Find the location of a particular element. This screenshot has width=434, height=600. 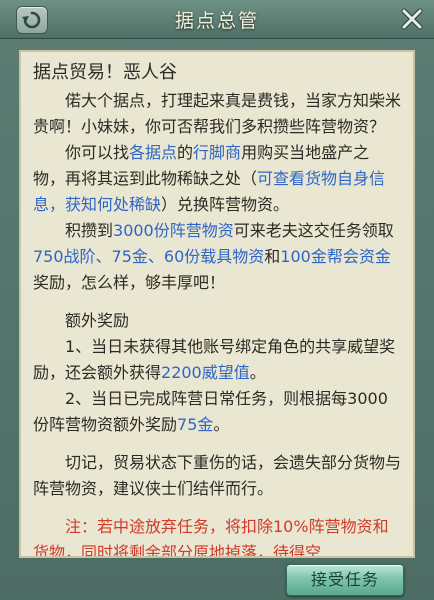

link-stronghold: 各据点 is located at coordinates (153, 152).